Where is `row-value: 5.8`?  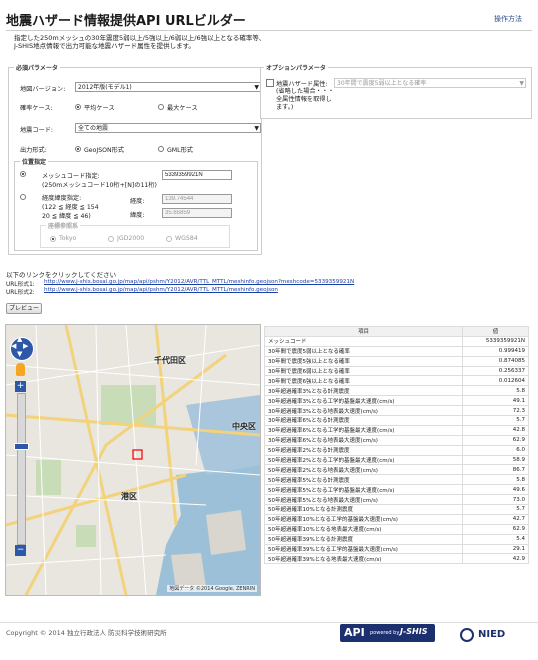 row-value: 5.8 is located at coordinates (495, 391).